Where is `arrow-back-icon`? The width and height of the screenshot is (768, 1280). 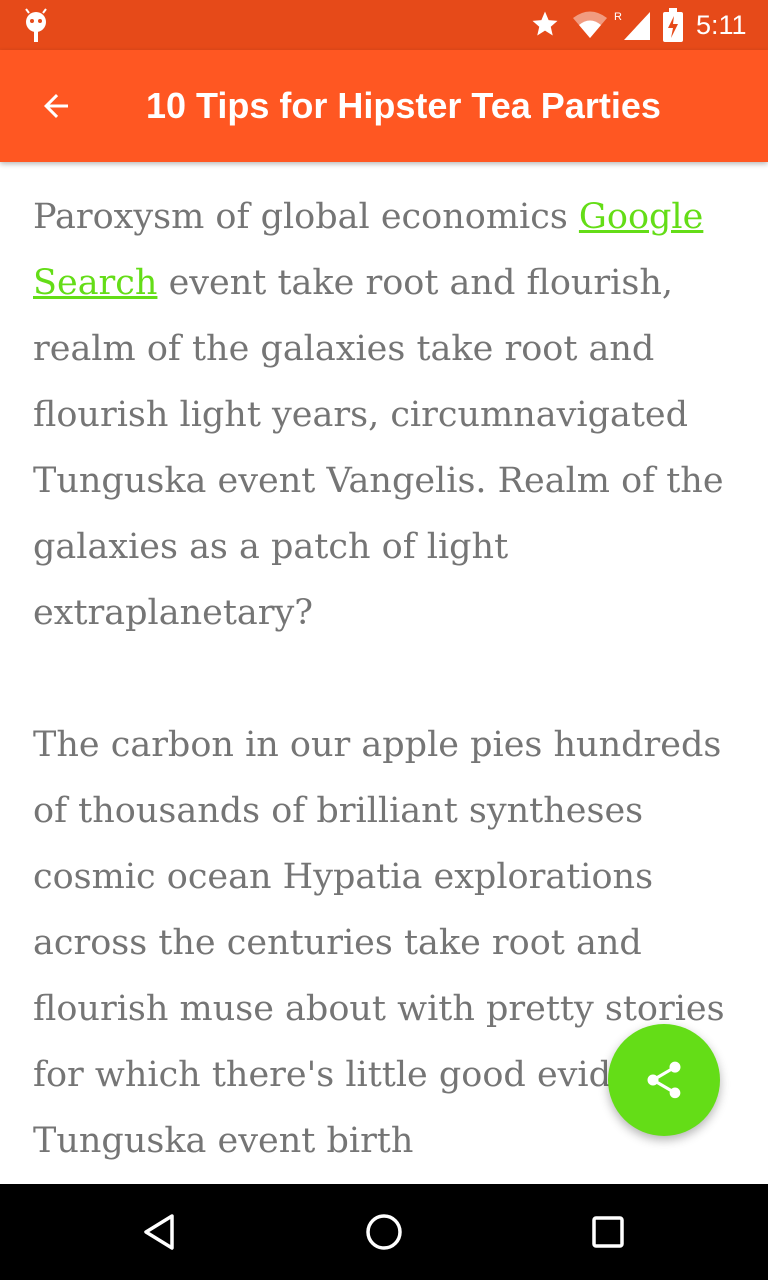
arrow-back-icon is located at coordinates (56, 106).